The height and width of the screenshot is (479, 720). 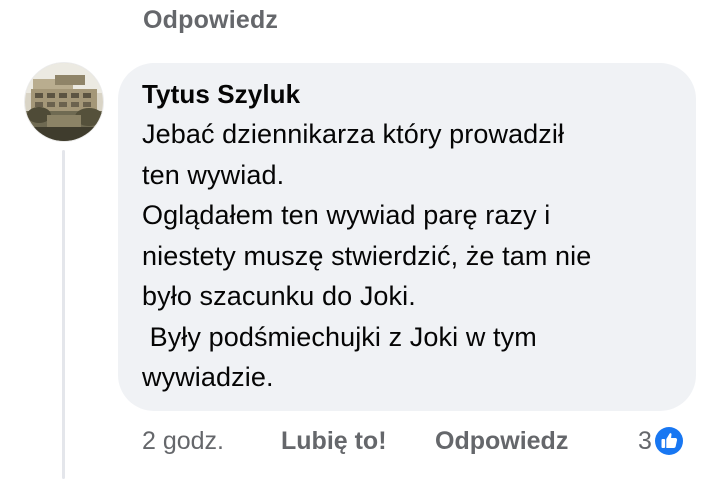 I want to click on reaction-summary: 3, so click(x=661, y=441).